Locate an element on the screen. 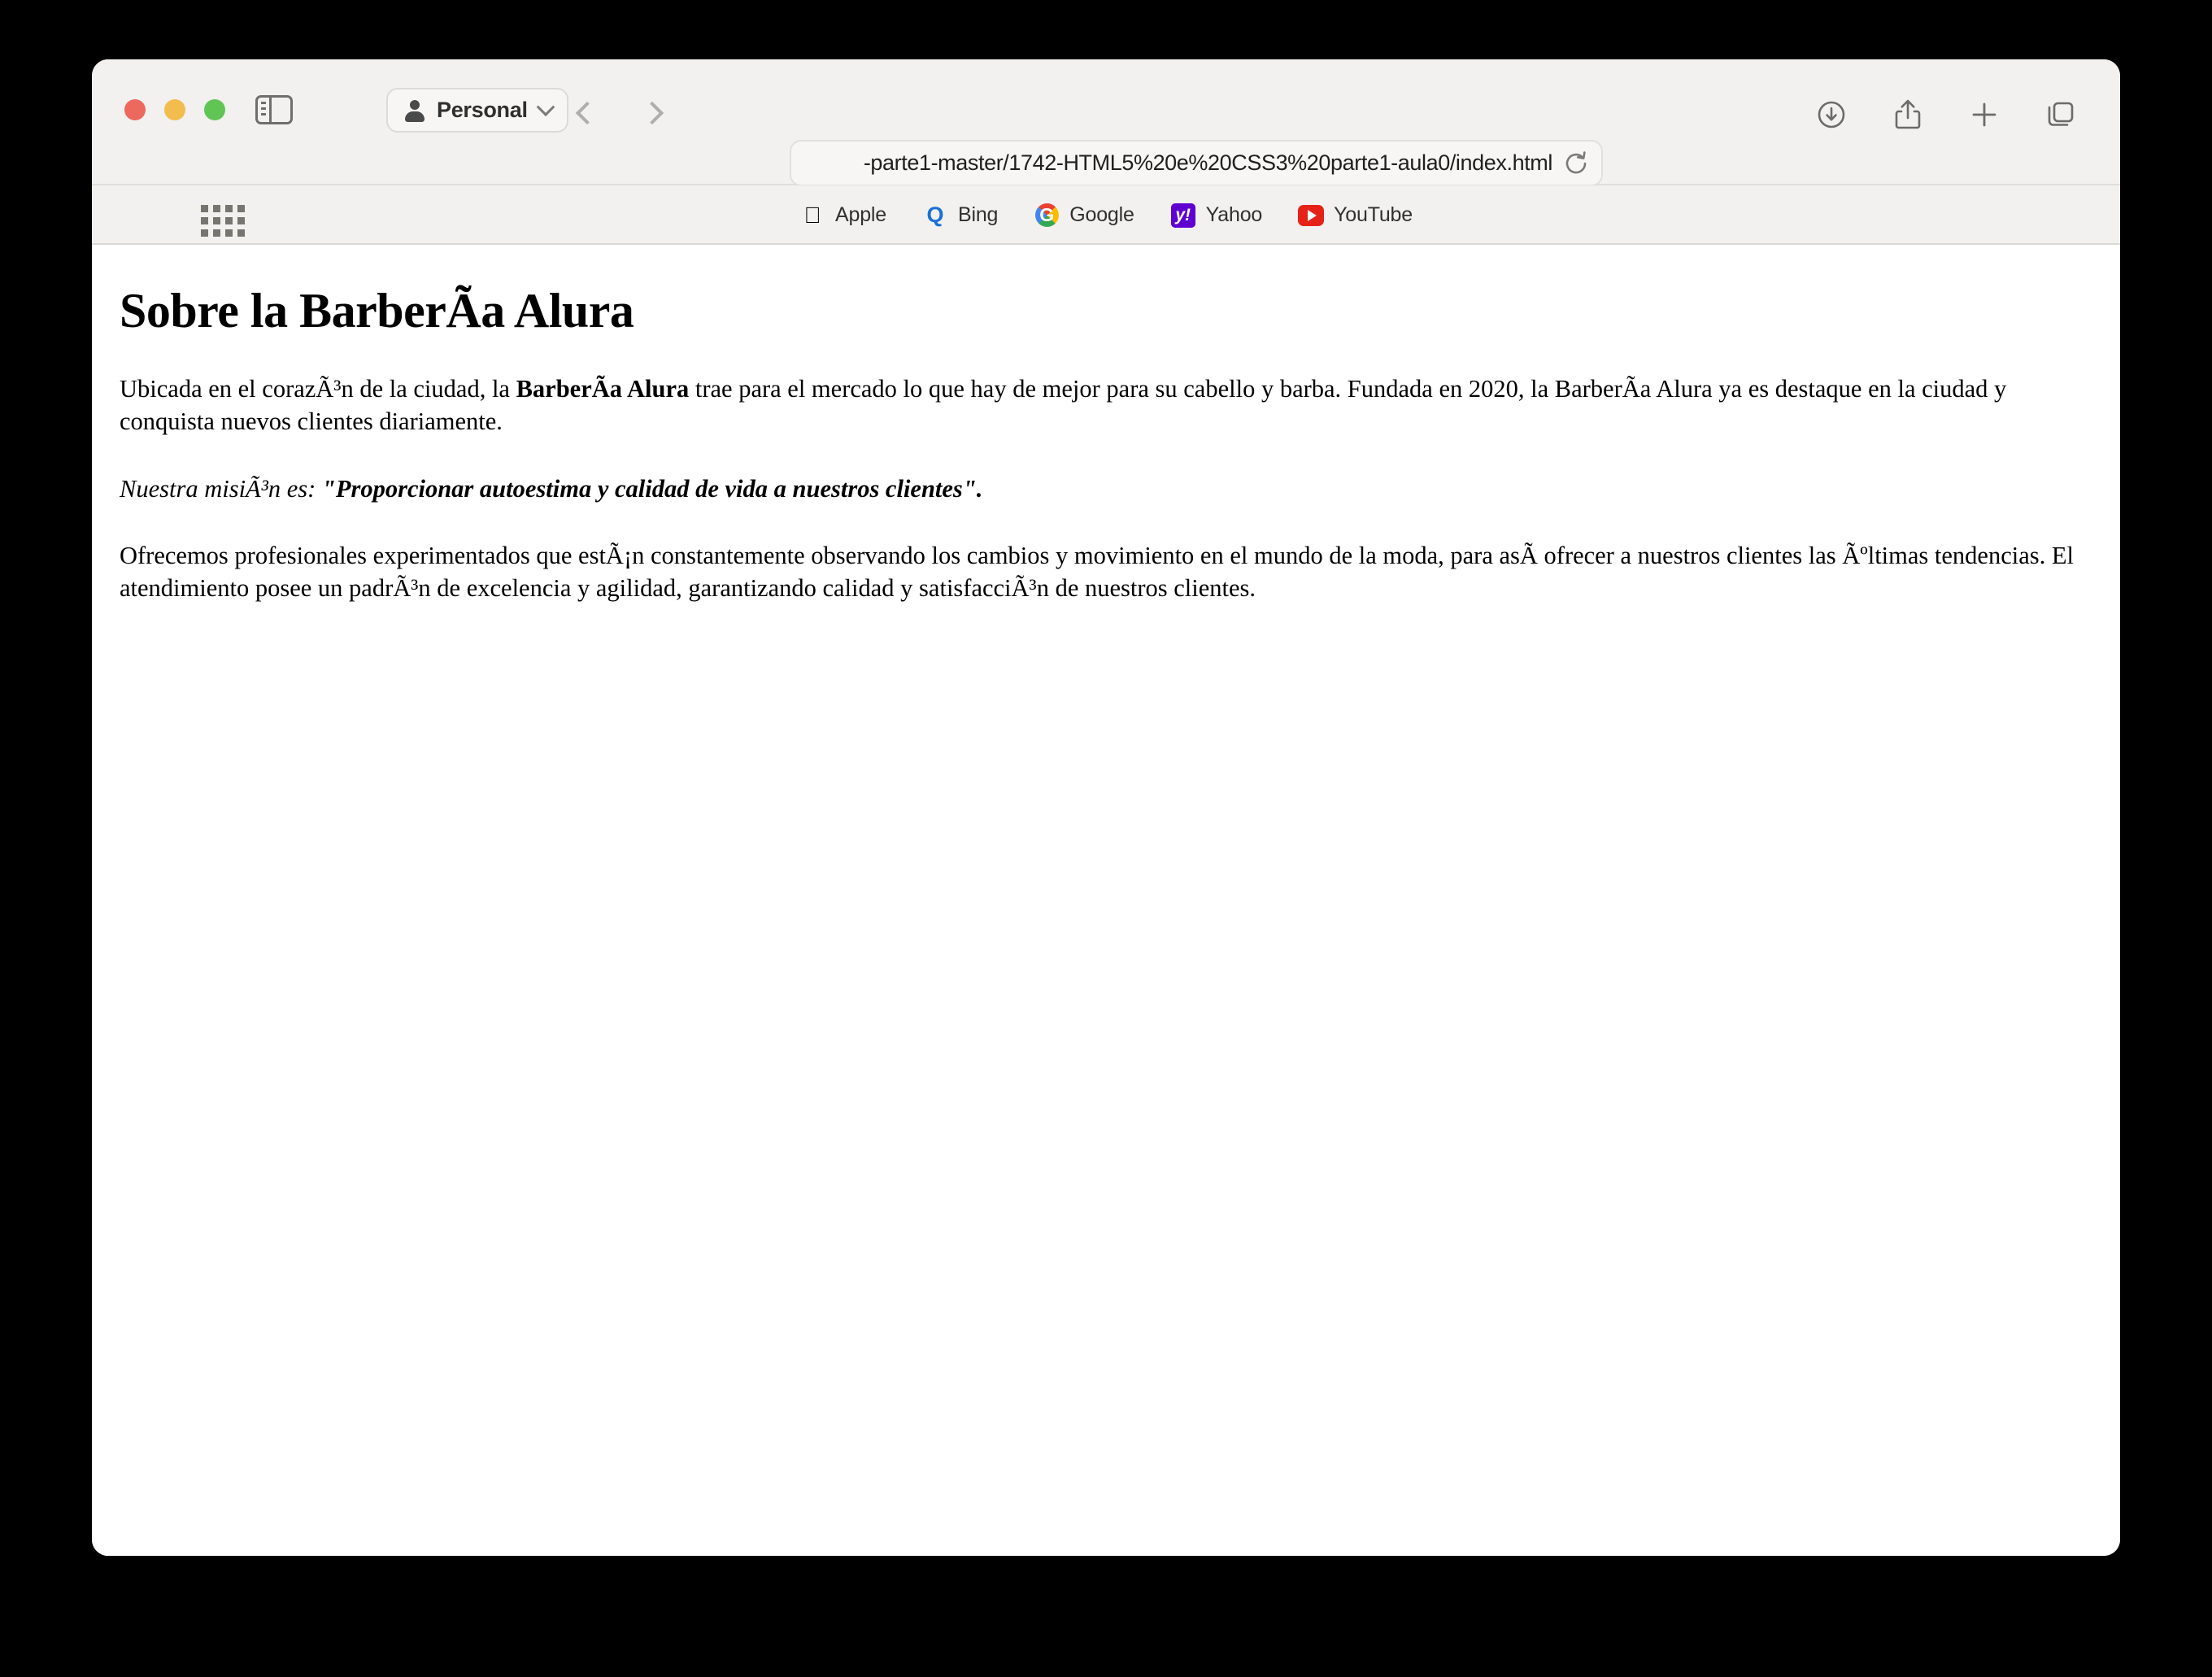  favorites-bar:  Apple Q Bing Google y! Yahoo YouTube is located at coordinates (1106, 215).